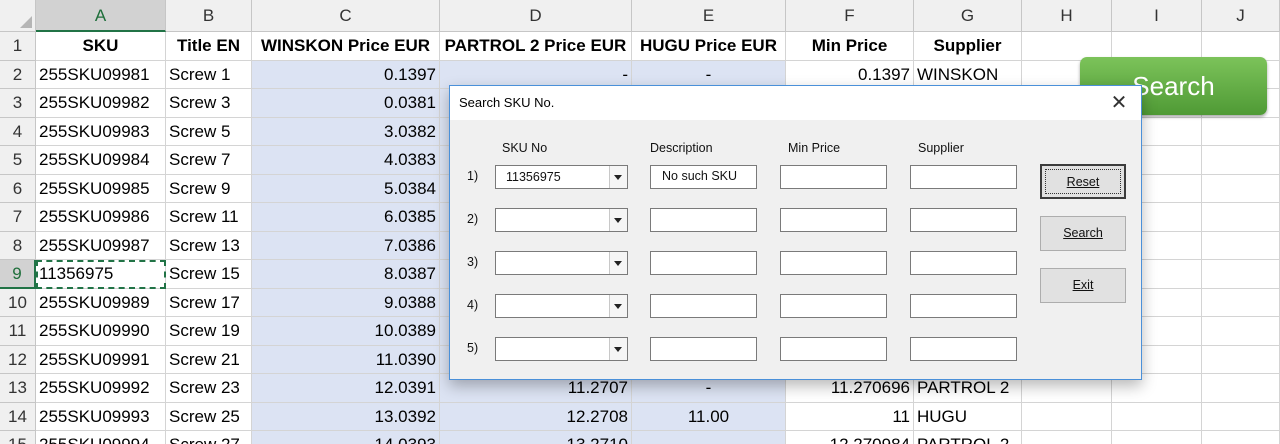 The image size is (1280, 444). Describe the element at coordinates (209, 16) in the screenshot. I see `column-header-b: B` at that location.